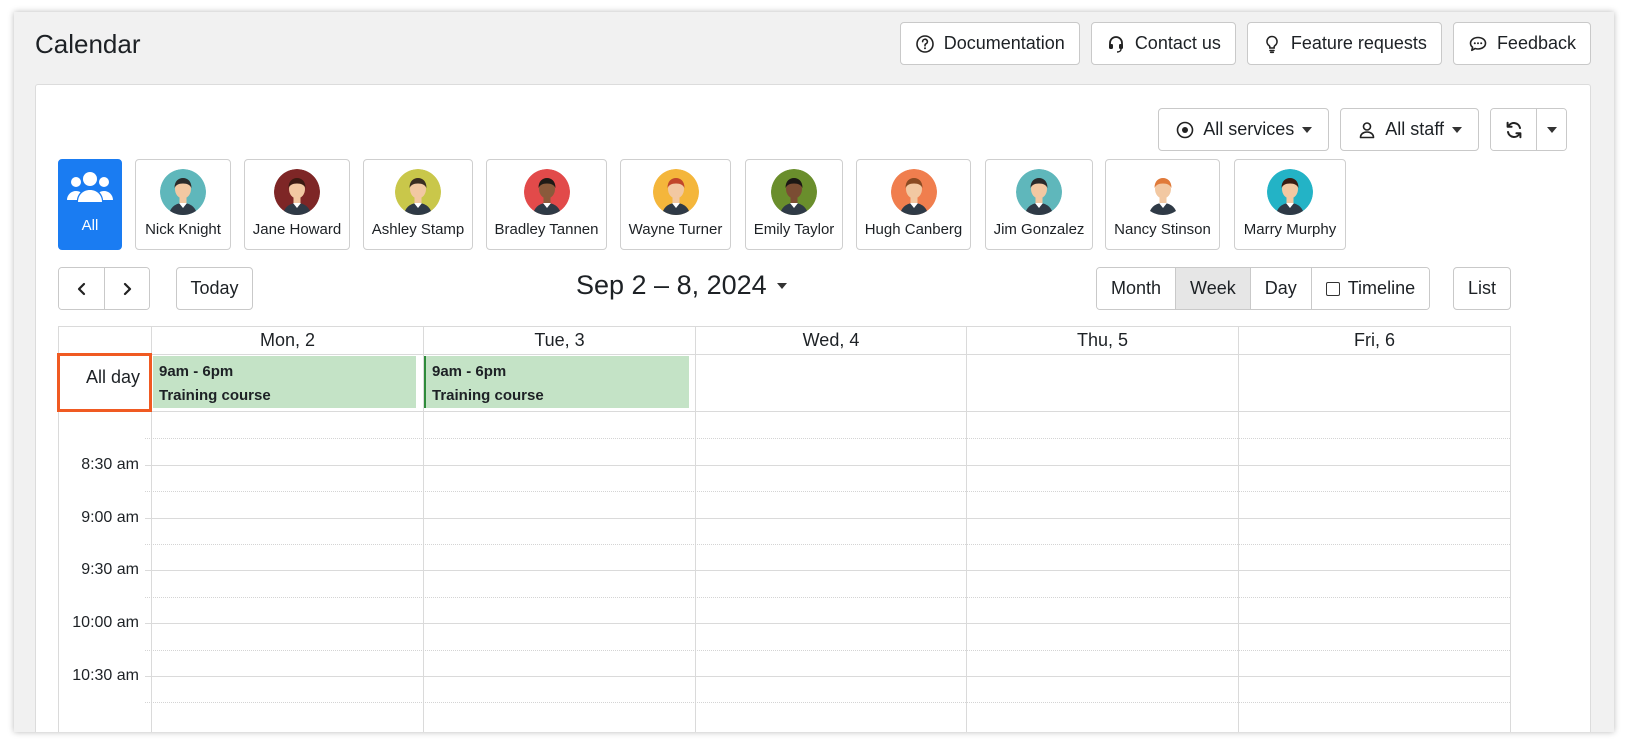 The width and height of the screenshot is (1628, 744). Describe the element at coordinates (1115, 44) in the screenshot. I see `headset-icon` at that location.